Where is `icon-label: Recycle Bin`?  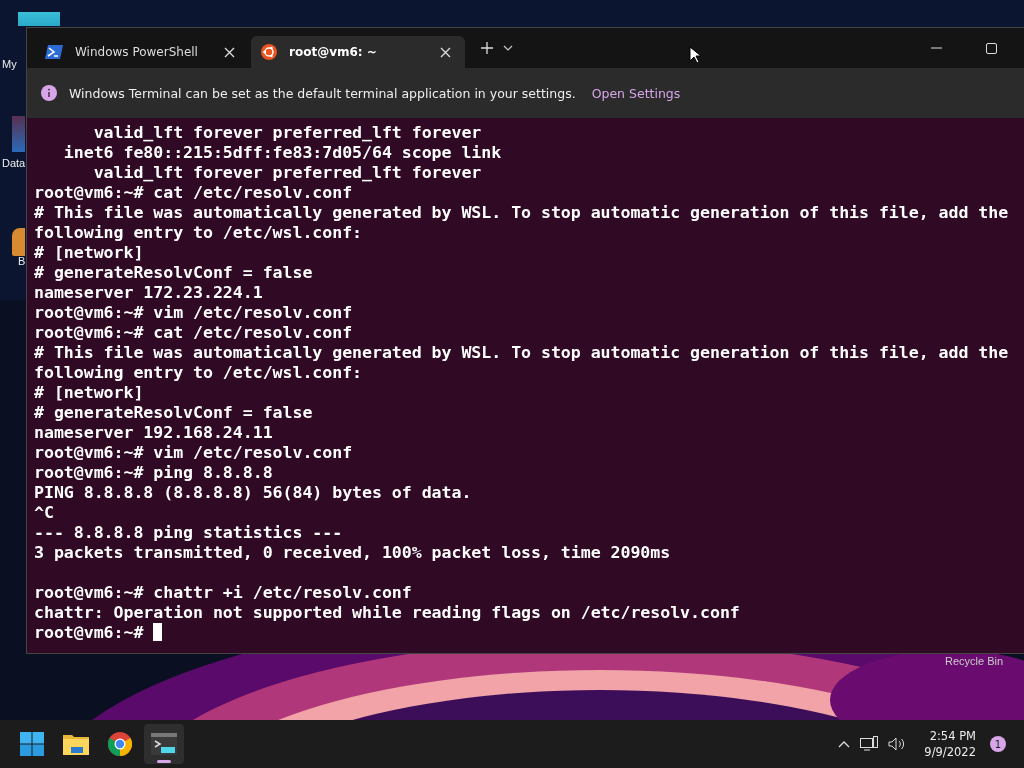 icon-label: Recycle Bin is located at coordinates (974, 661).